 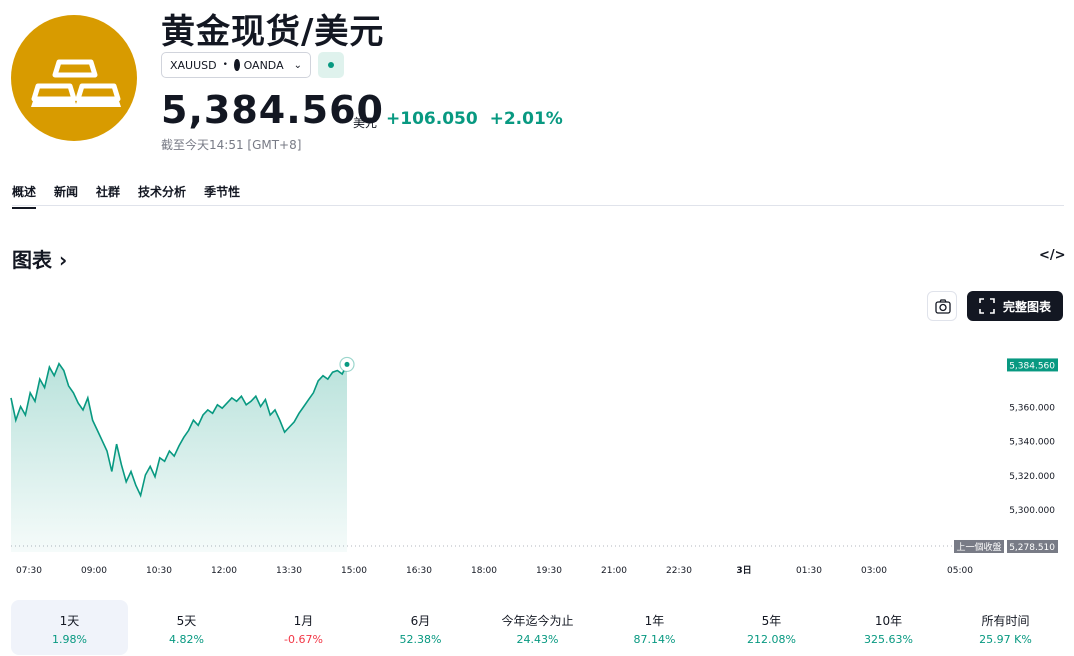 I want to click on full-chart-label: 完整图表, so click(x=1027, y=306).